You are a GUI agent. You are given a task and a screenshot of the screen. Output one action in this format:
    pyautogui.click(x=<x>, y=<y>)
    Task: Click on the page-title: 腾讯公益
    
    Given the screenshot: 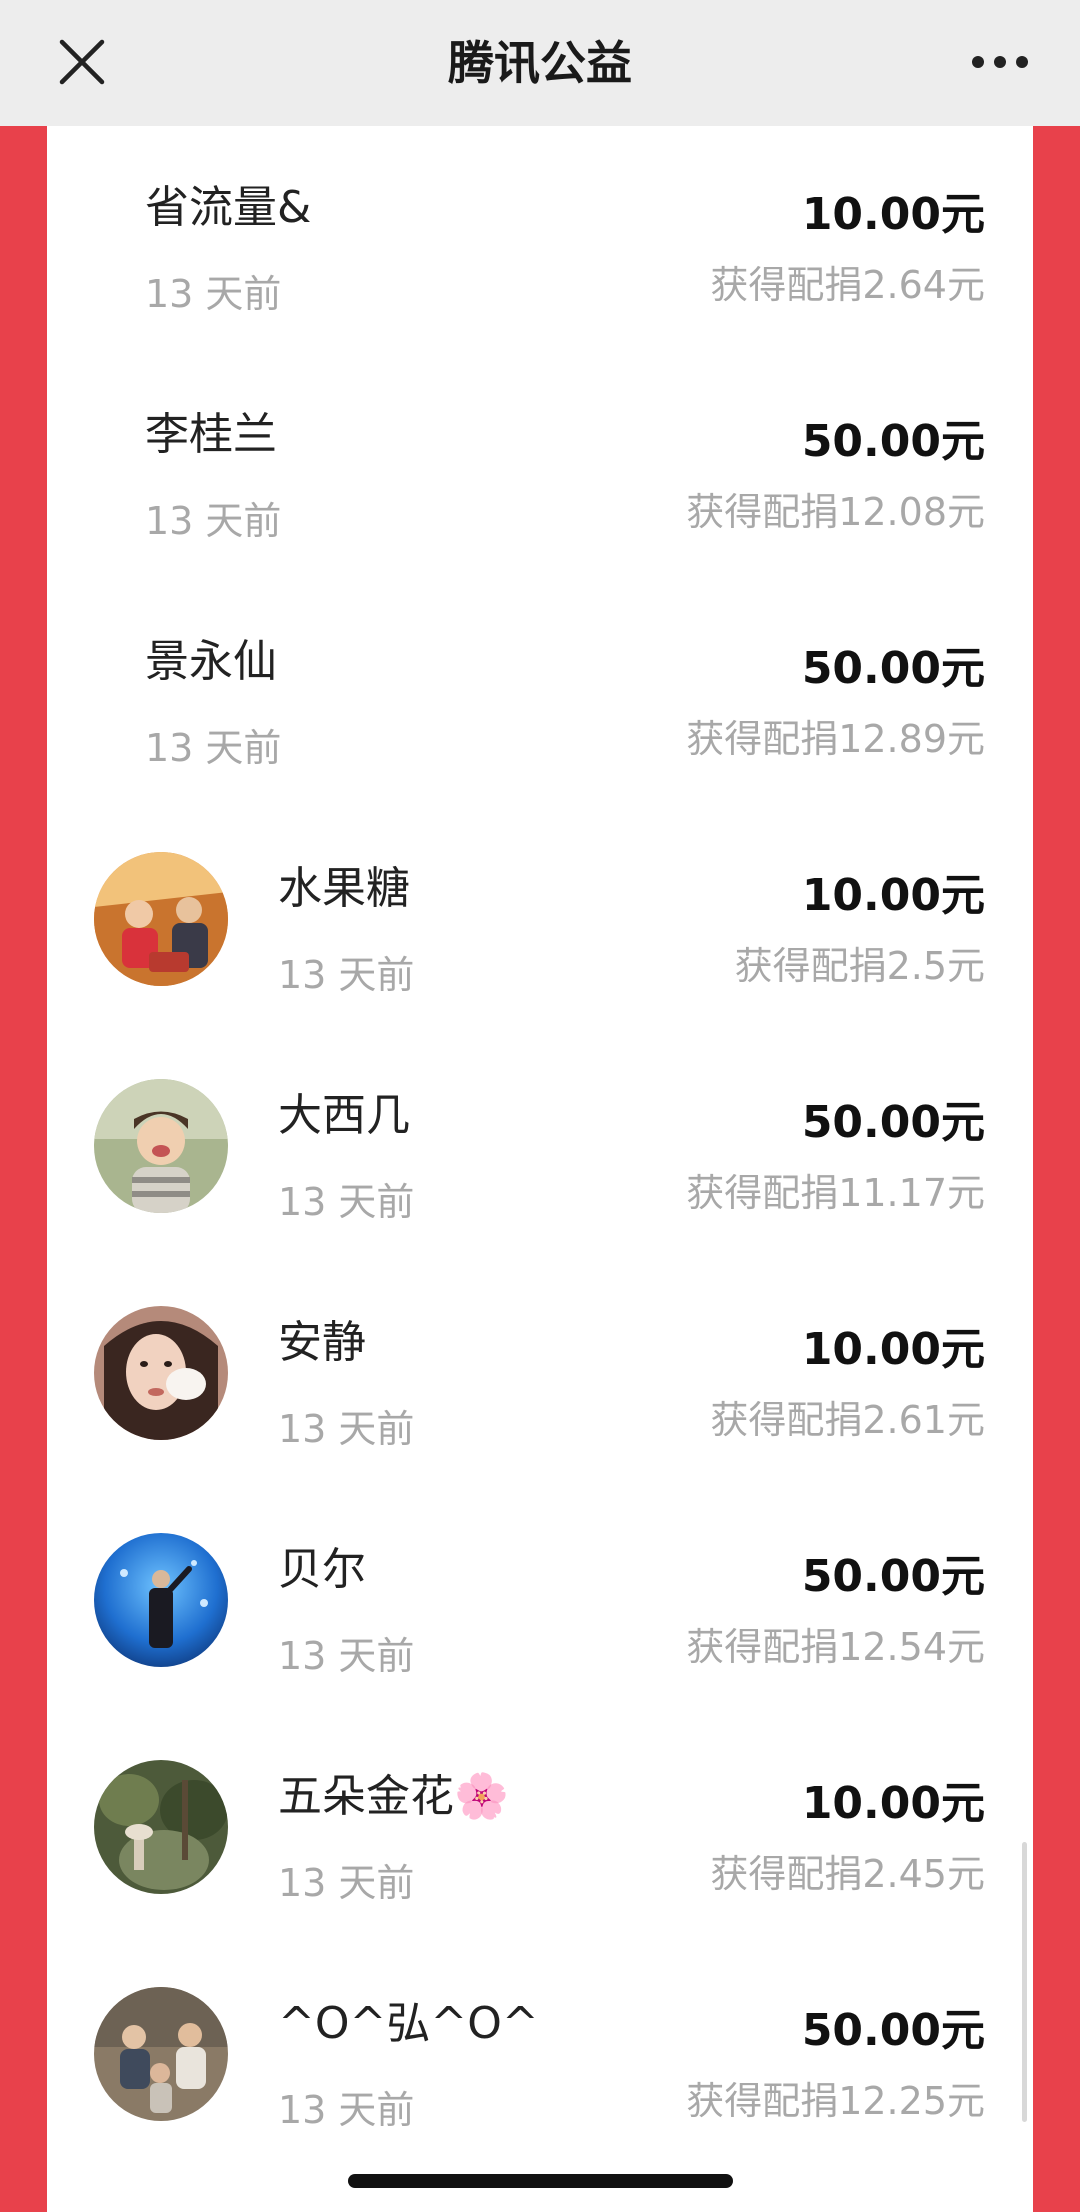 What is the action you would take?
    pyautogui.click(x=540, y=63)
    